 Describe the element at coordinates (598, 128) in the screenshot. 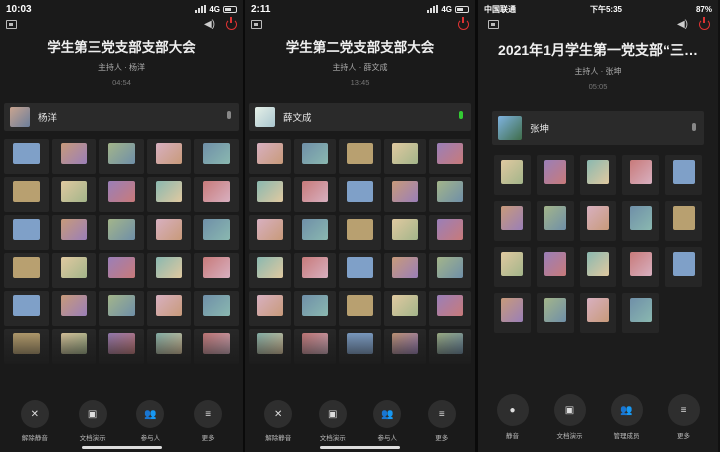

I see `active-speaker: 张坤` at that location.